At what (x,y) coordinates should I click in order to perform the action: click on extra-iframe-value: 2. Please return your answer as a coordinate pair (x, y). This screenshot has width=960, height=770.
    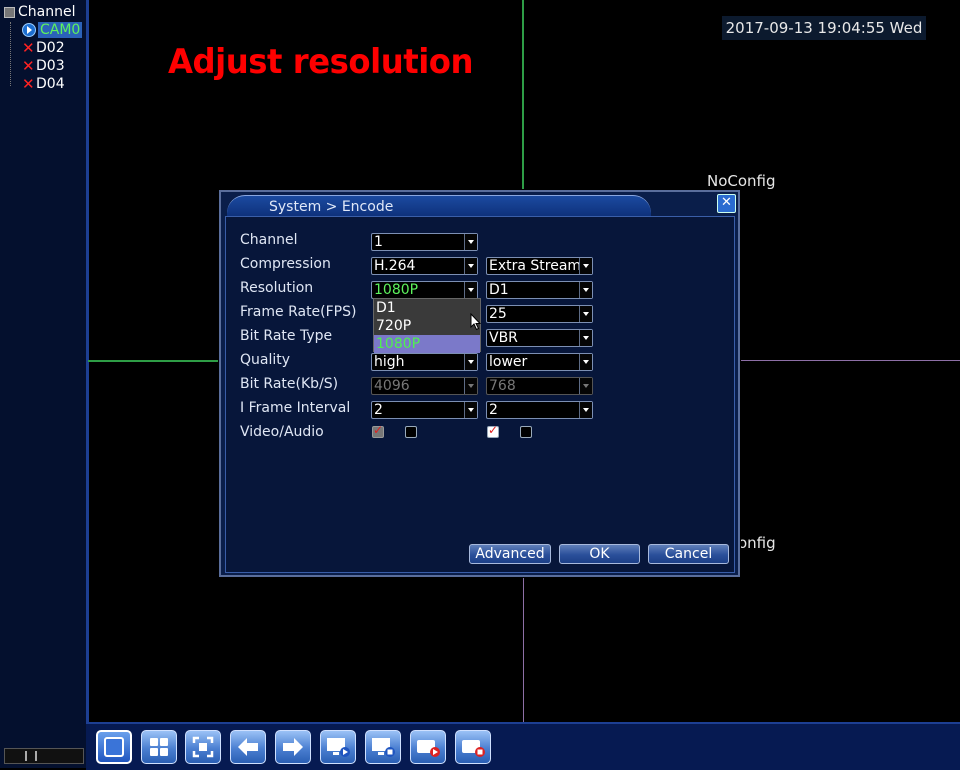
    Looking at the image, I should click on (493, 410).